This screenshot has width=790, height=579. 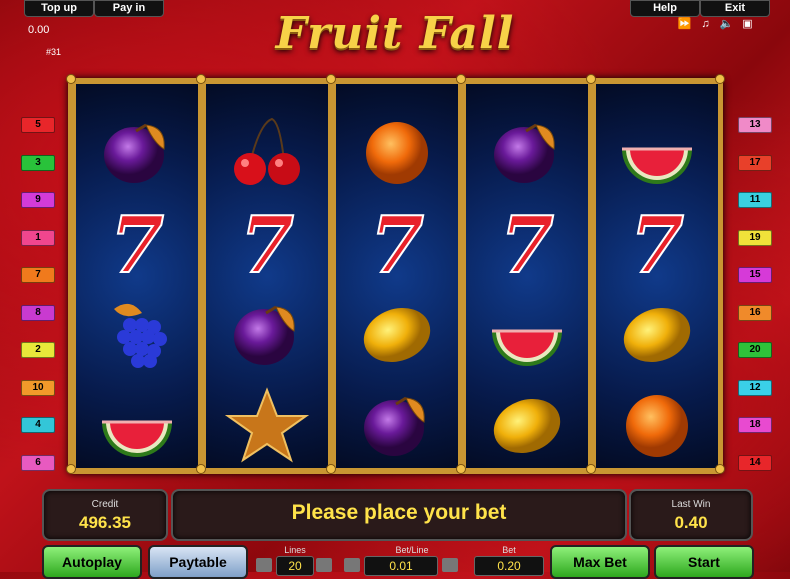 I want to click on right-line-20: 20, so click(x=755, y=350).